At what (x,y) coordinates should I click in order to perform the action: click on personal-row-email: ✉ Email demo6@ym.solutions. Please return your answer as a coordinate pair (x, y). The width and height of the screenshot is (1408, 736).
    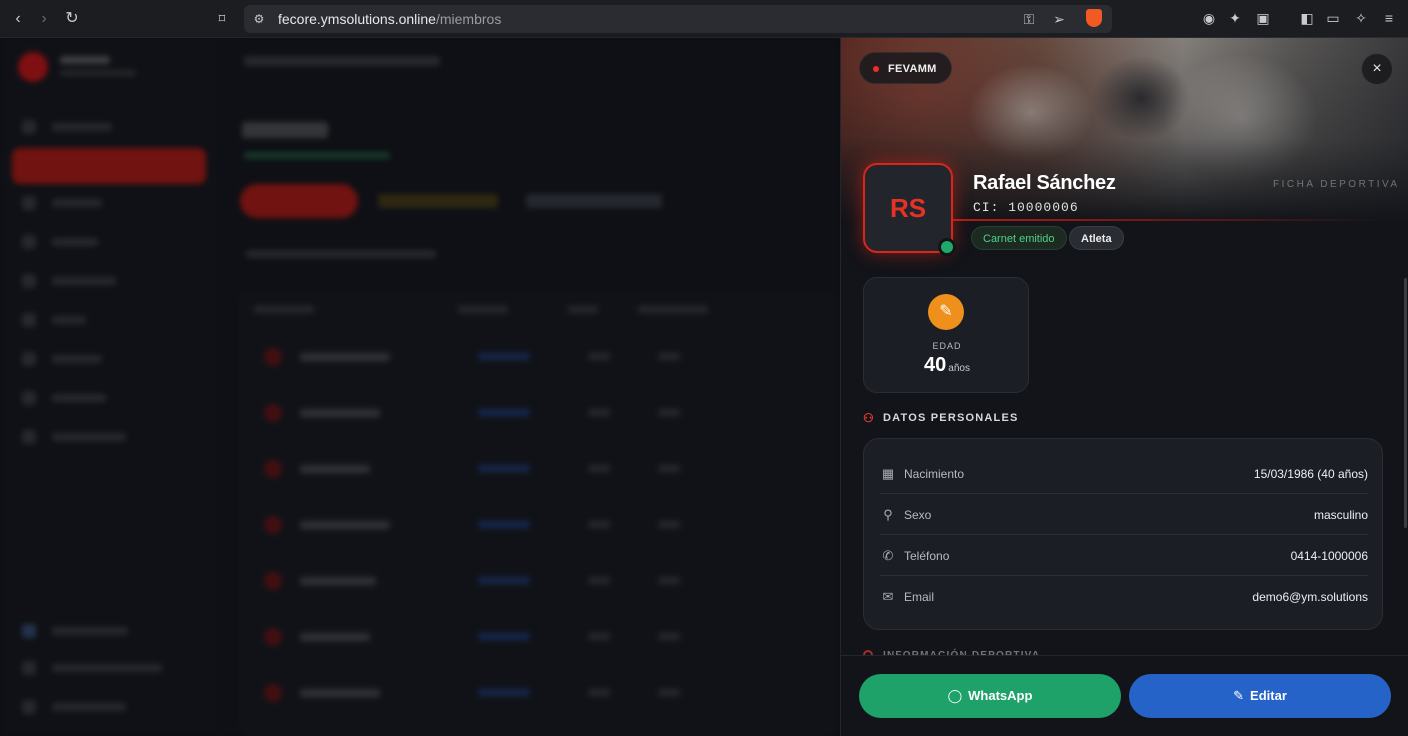
    Looking at the image, I should click on (1124, 596).